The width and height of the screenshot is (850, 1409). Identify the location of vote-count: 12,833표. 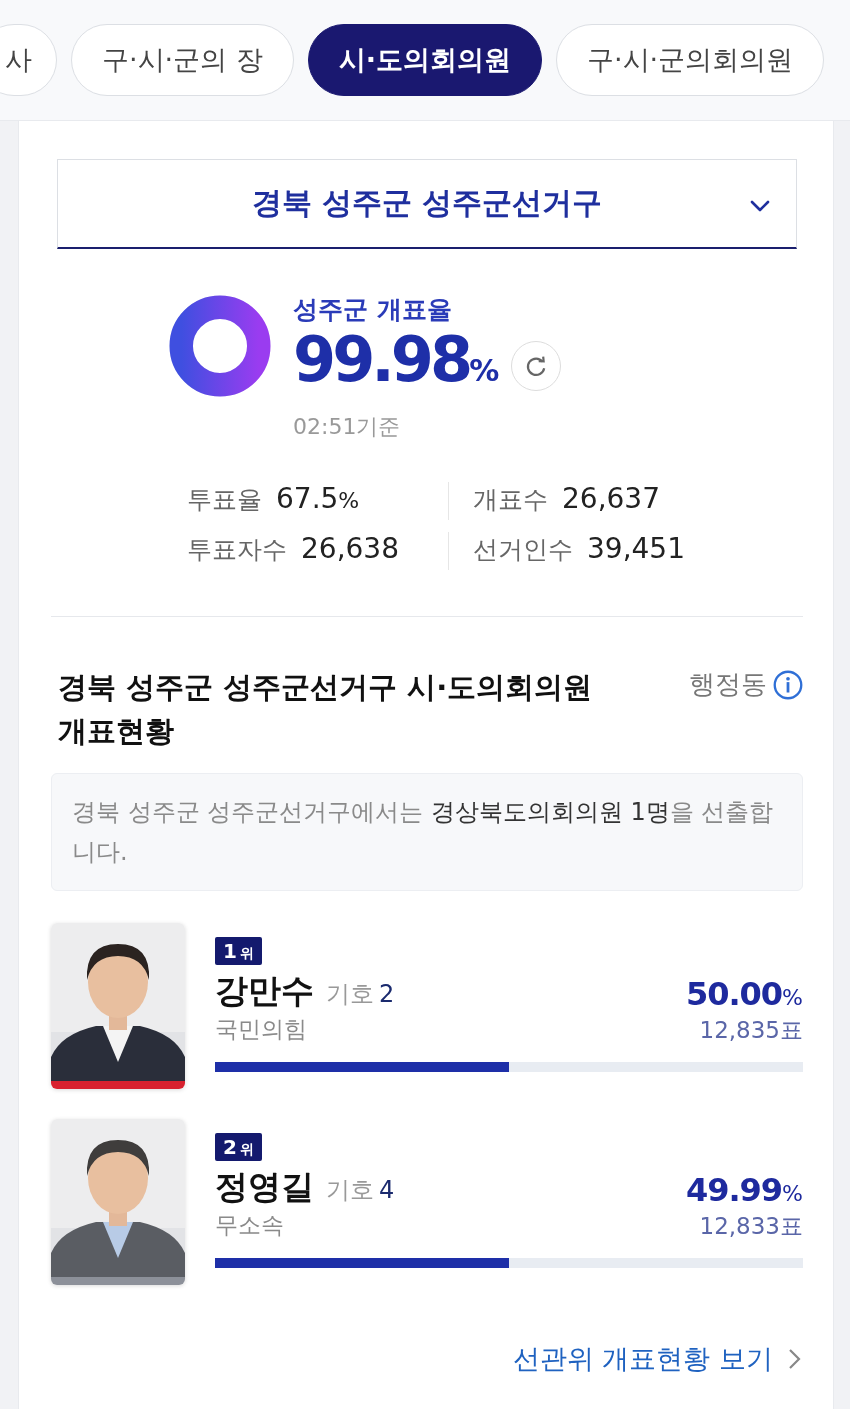
(750, 1226).